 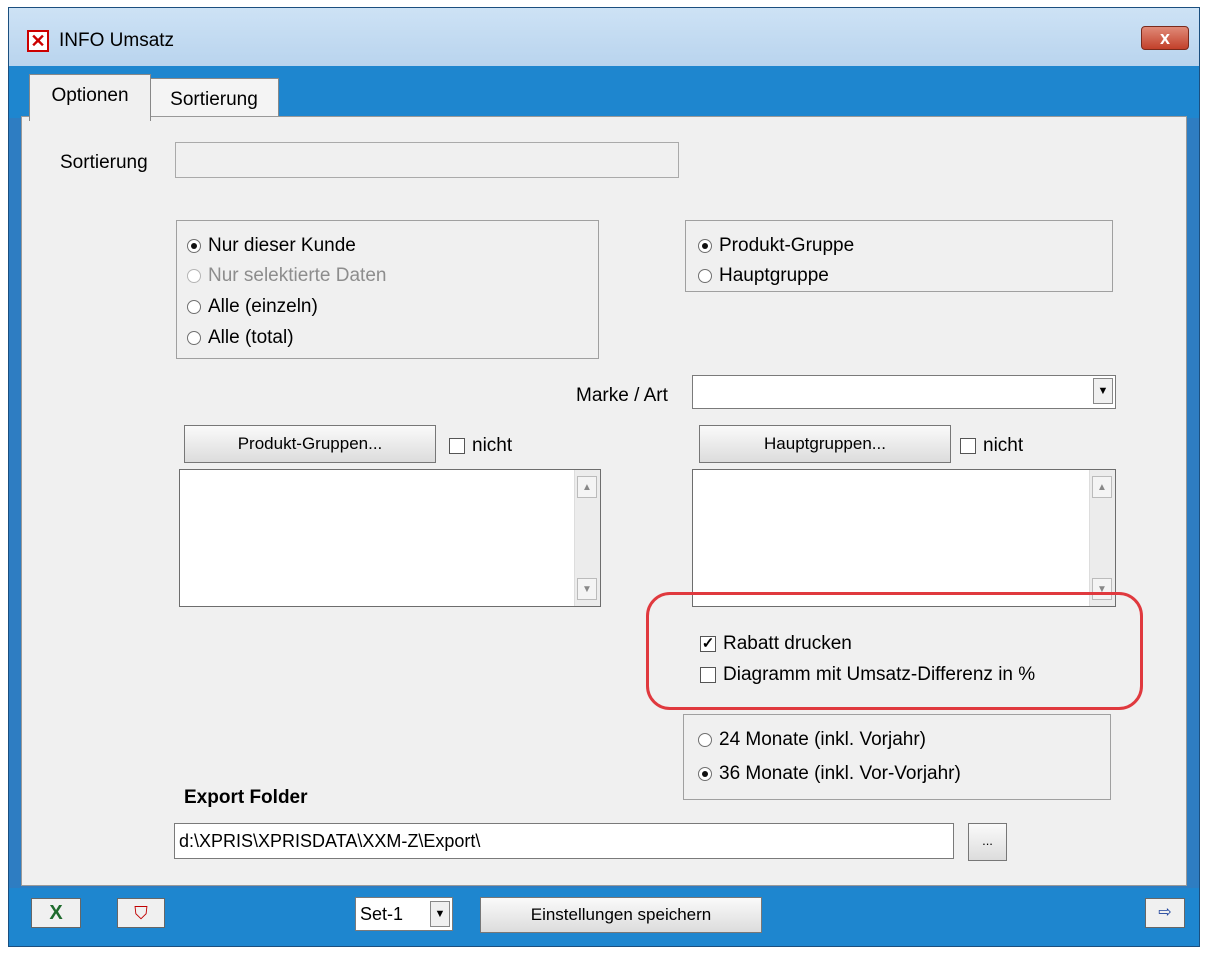 I want to click on sortierung-field, so click(x=427, y=160).